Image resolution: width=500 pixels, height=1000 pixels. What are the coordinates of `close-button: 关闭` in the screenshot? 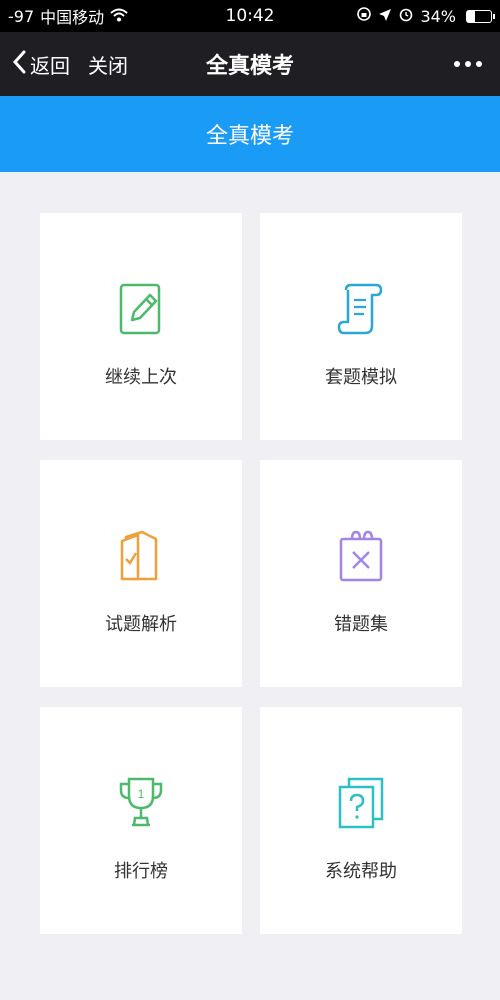 It's located at (108, 64).